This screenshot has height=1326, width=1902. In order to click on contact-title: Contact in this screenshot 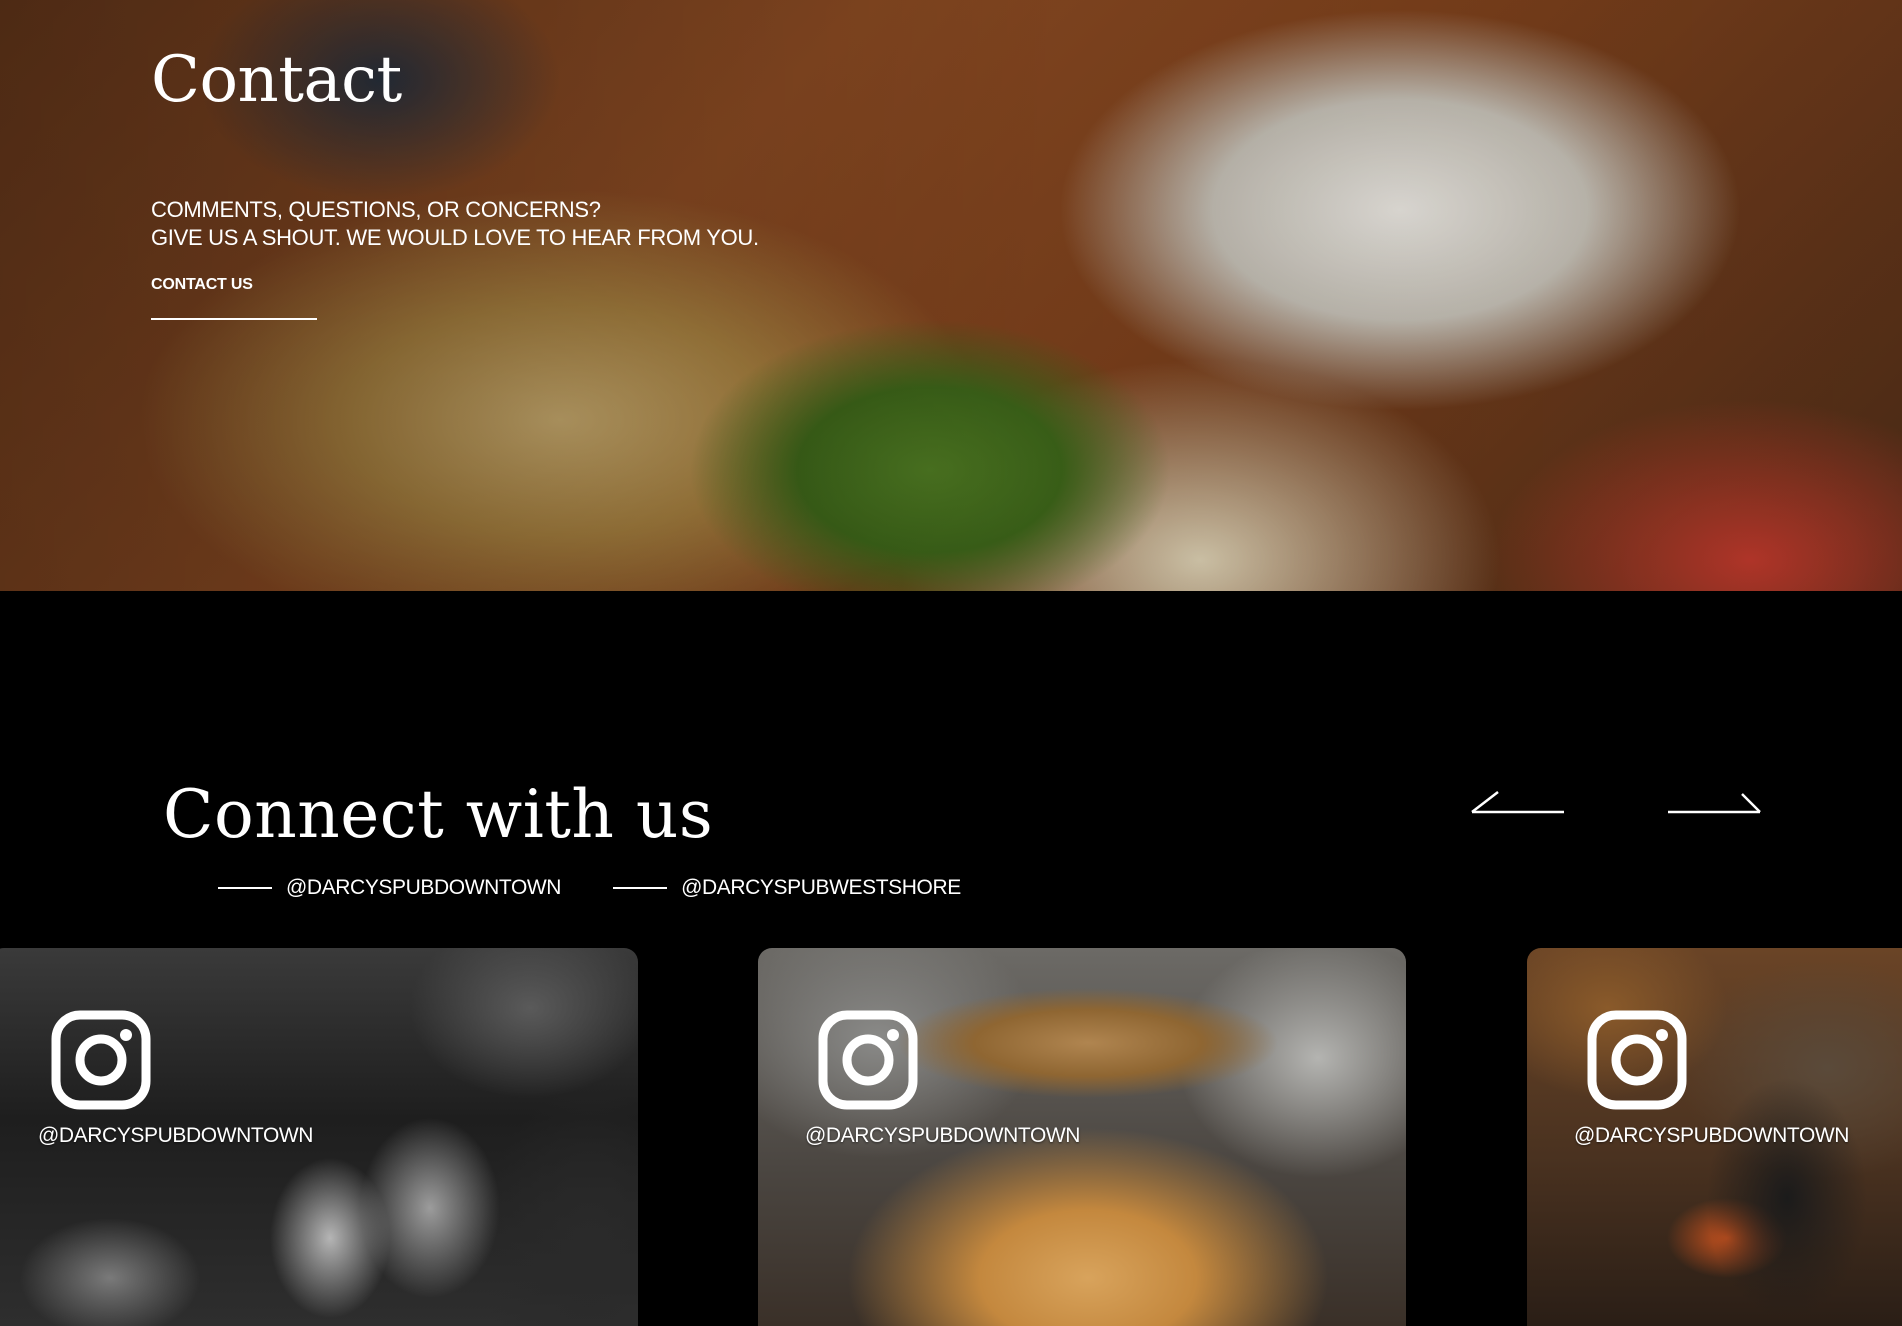, I will do `click(276, 80)`.